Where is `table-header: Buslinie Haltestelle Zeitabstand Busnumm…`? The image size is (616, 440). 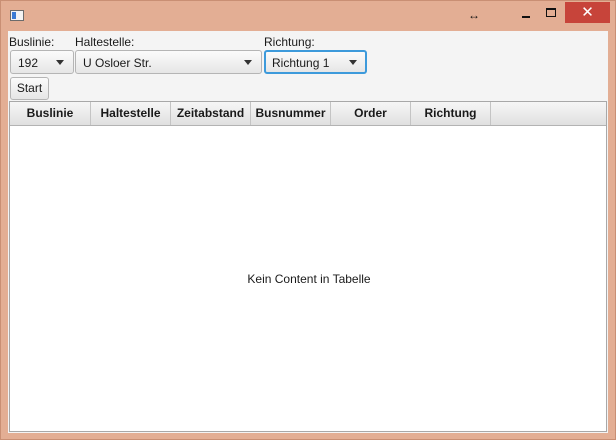
table-header: Buslinie Haltestelle Zeitabstand Busnumm… is located at coordinates (308, 114).